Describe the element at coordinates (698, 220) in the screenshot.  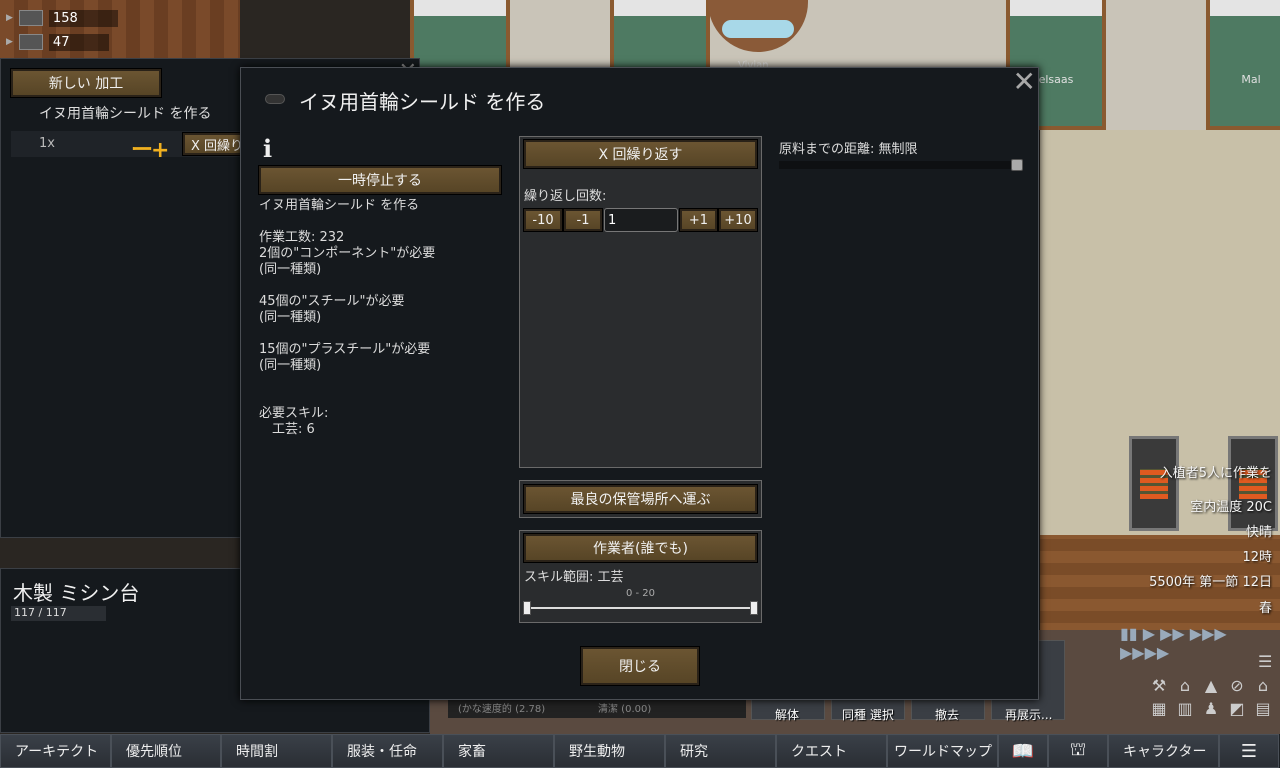
I see `plus-1-button: +1` at that location.